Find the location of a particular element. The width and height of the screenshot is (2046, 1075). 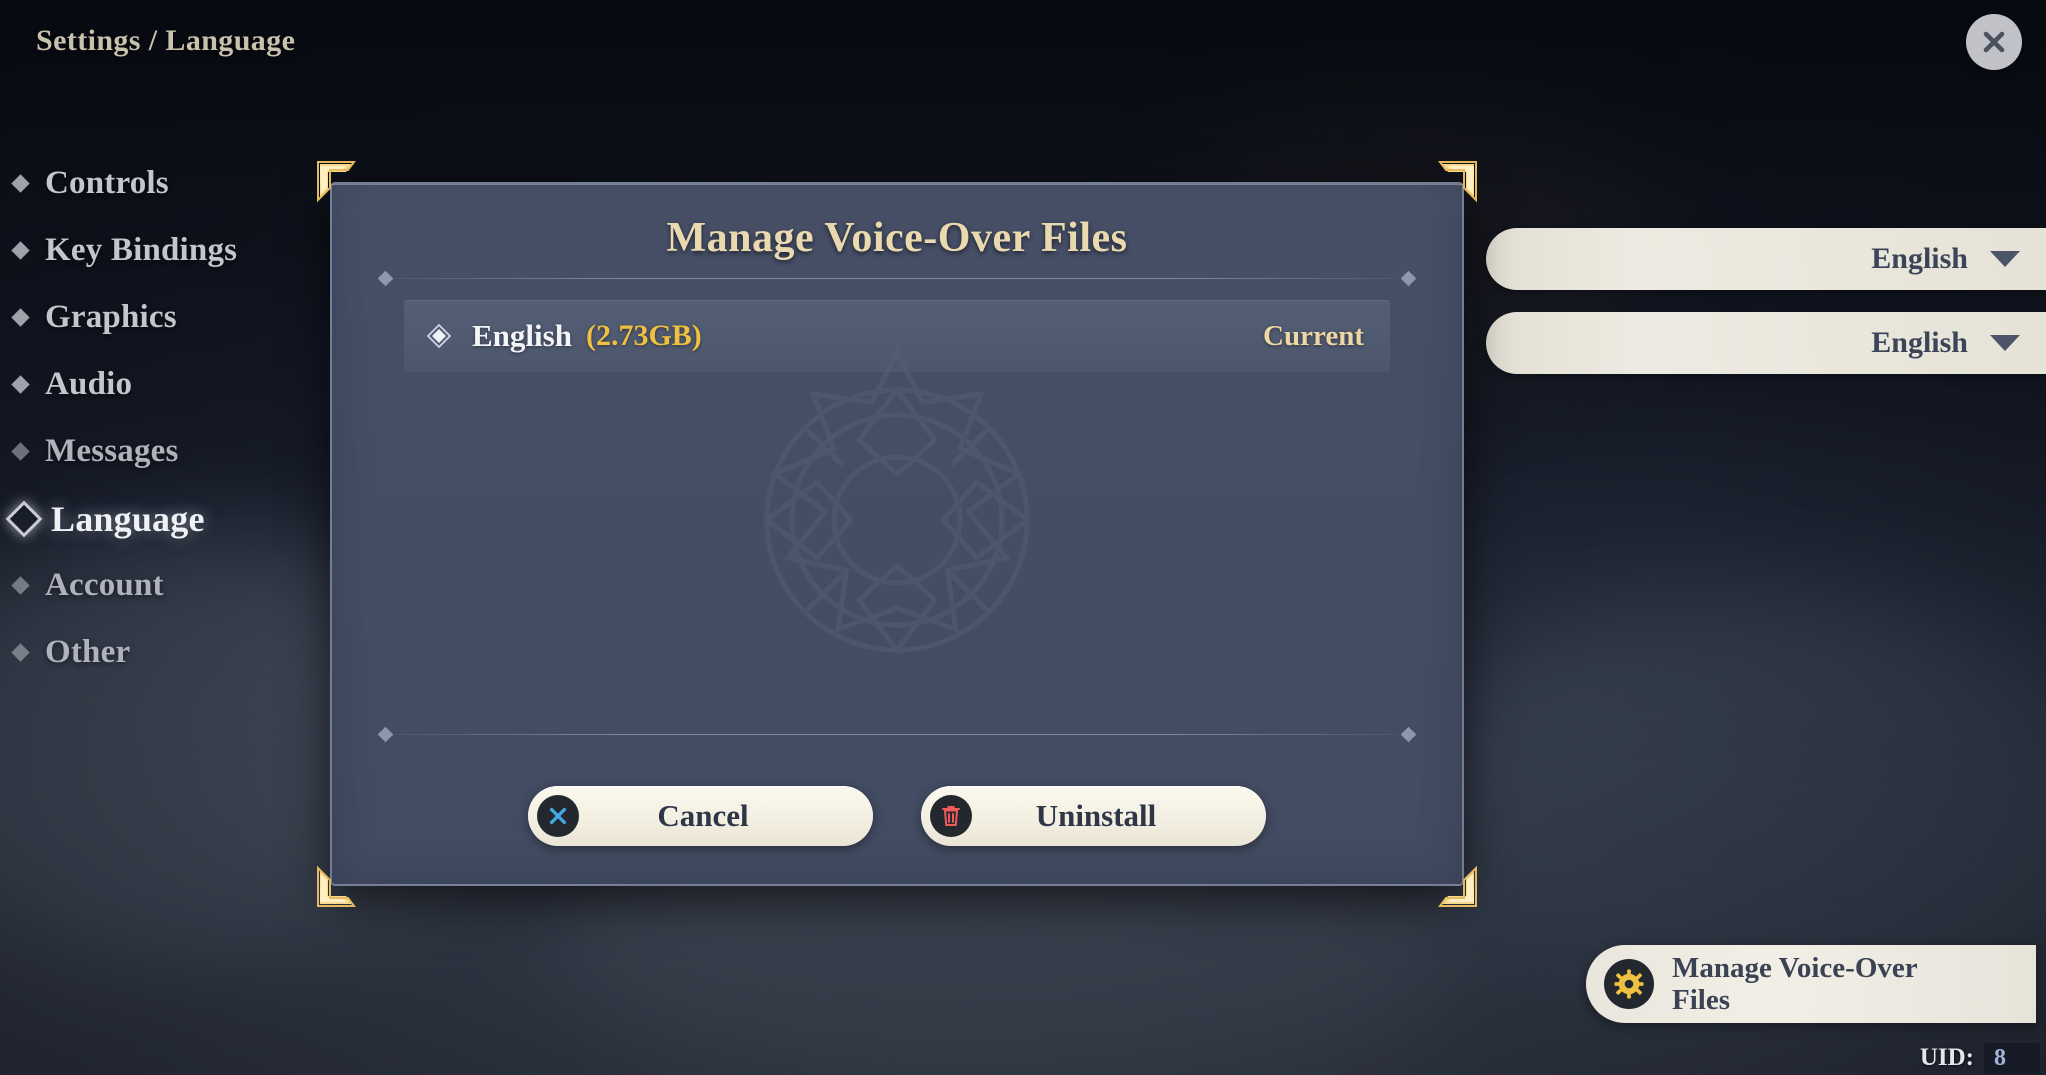

sidebar-item-label: Other is located at coordinates (88, 652).